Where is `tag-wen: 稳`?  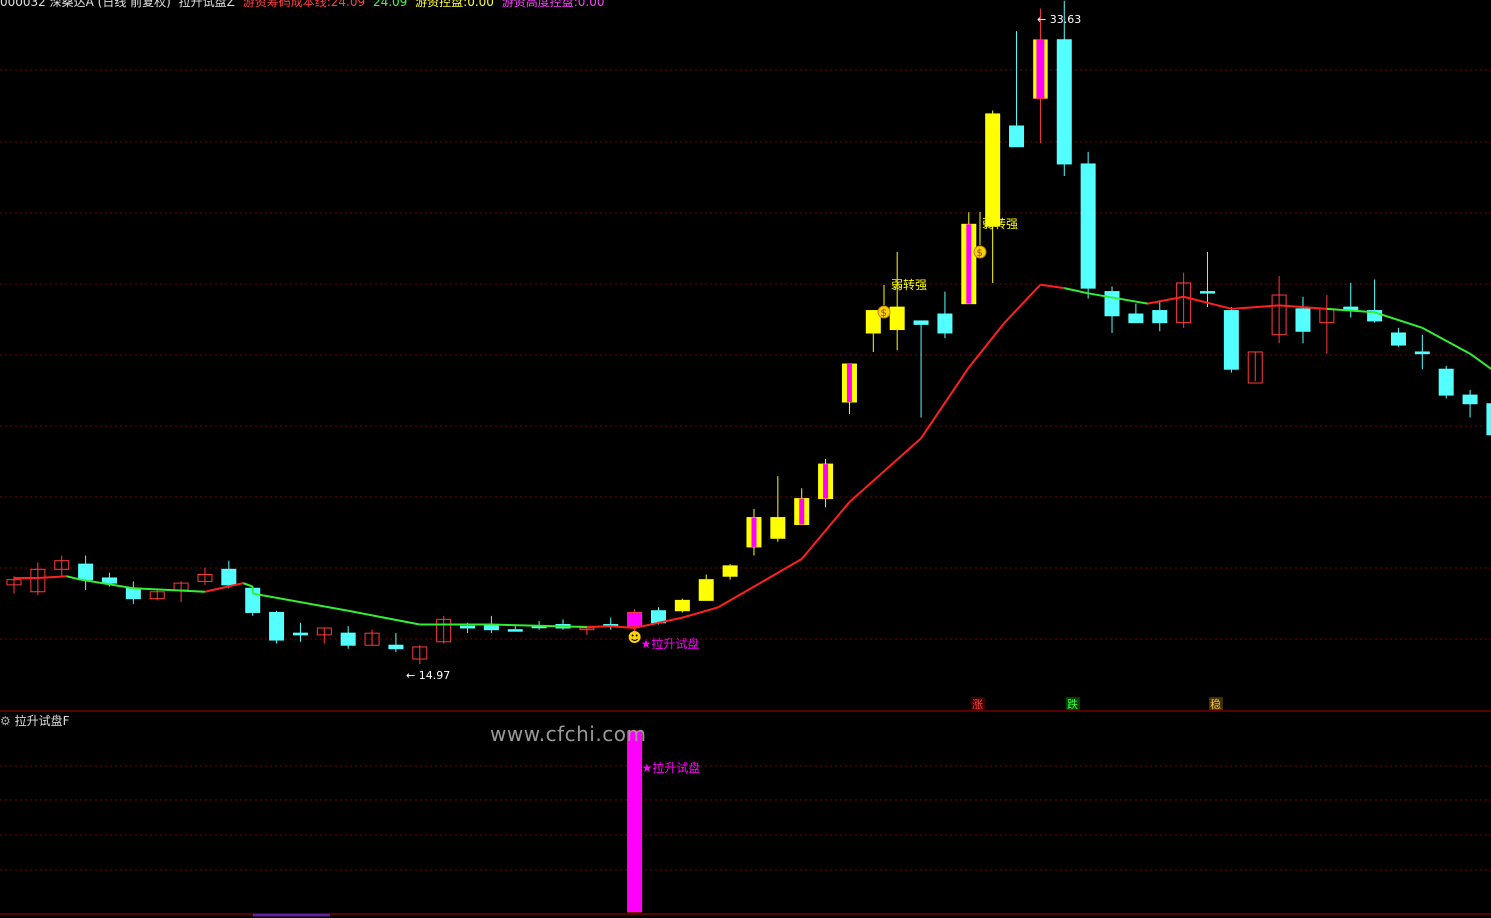 tag-wen: 稳 is located at coordinates (1215, 704).